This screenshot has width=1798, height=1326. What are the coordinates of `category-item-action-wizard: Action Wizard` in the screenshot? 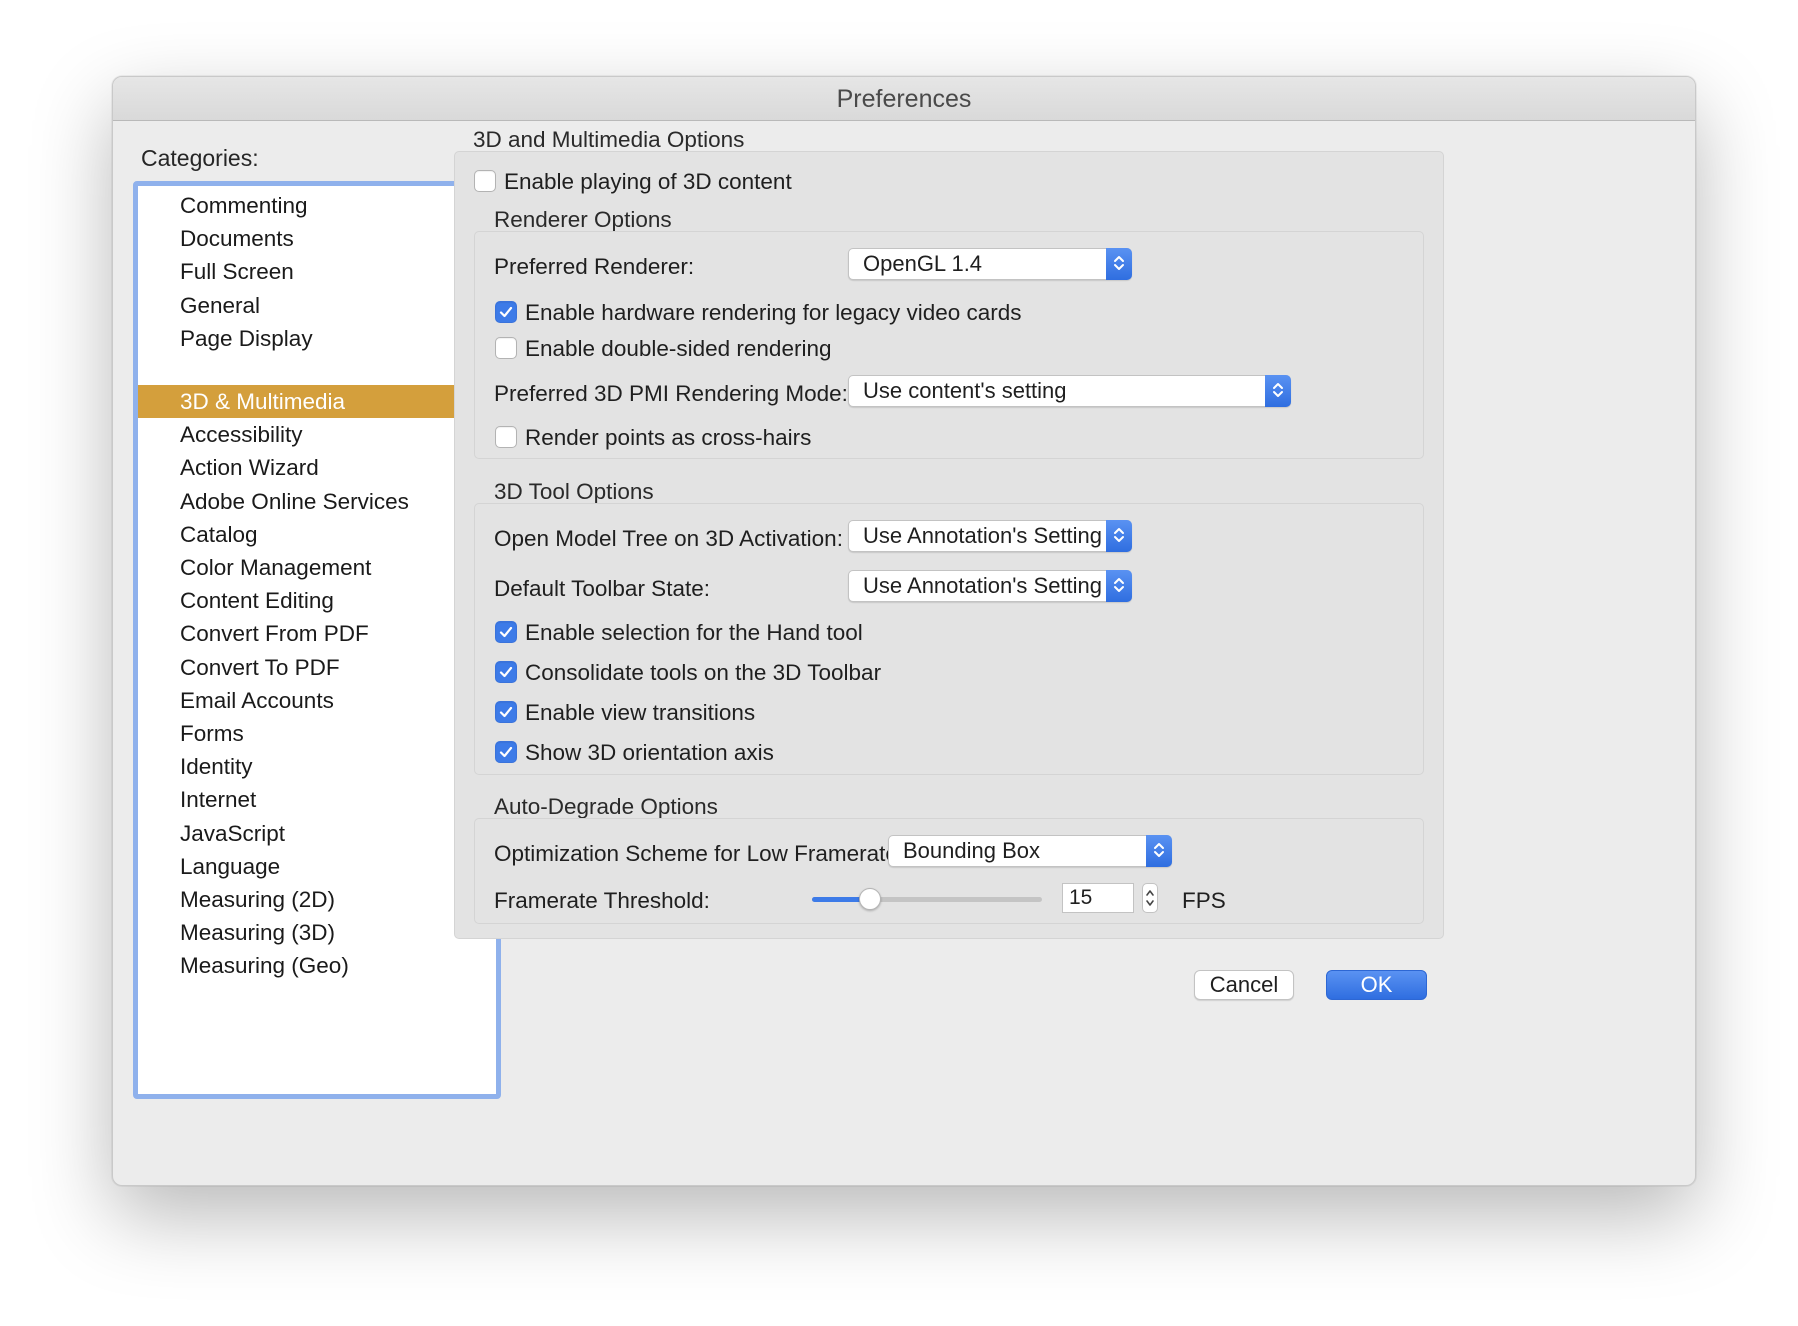 It's located at (317, 467).